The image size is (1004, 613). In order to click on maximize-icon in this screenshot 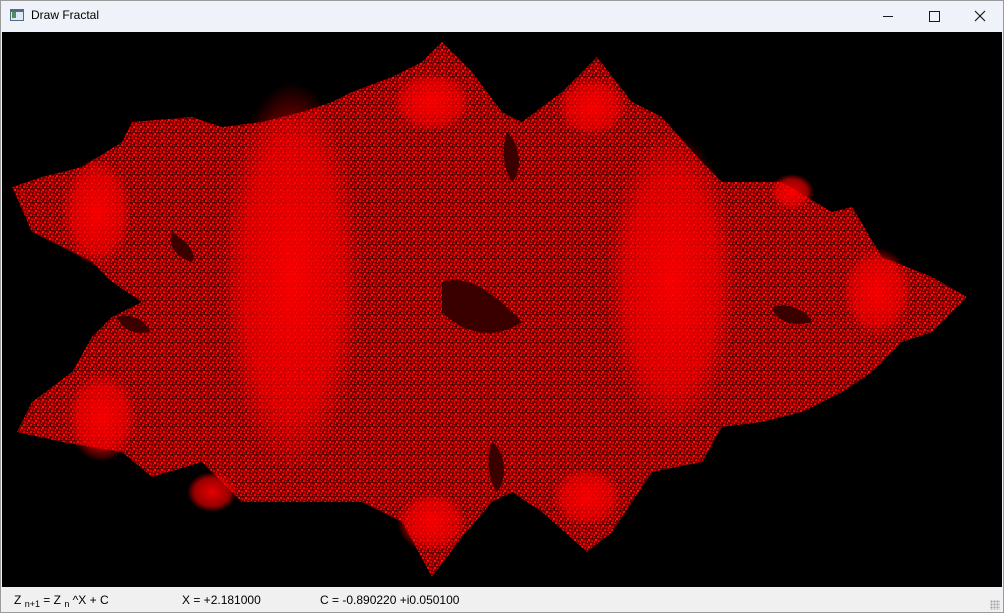, I will do `click(934, 16)`.